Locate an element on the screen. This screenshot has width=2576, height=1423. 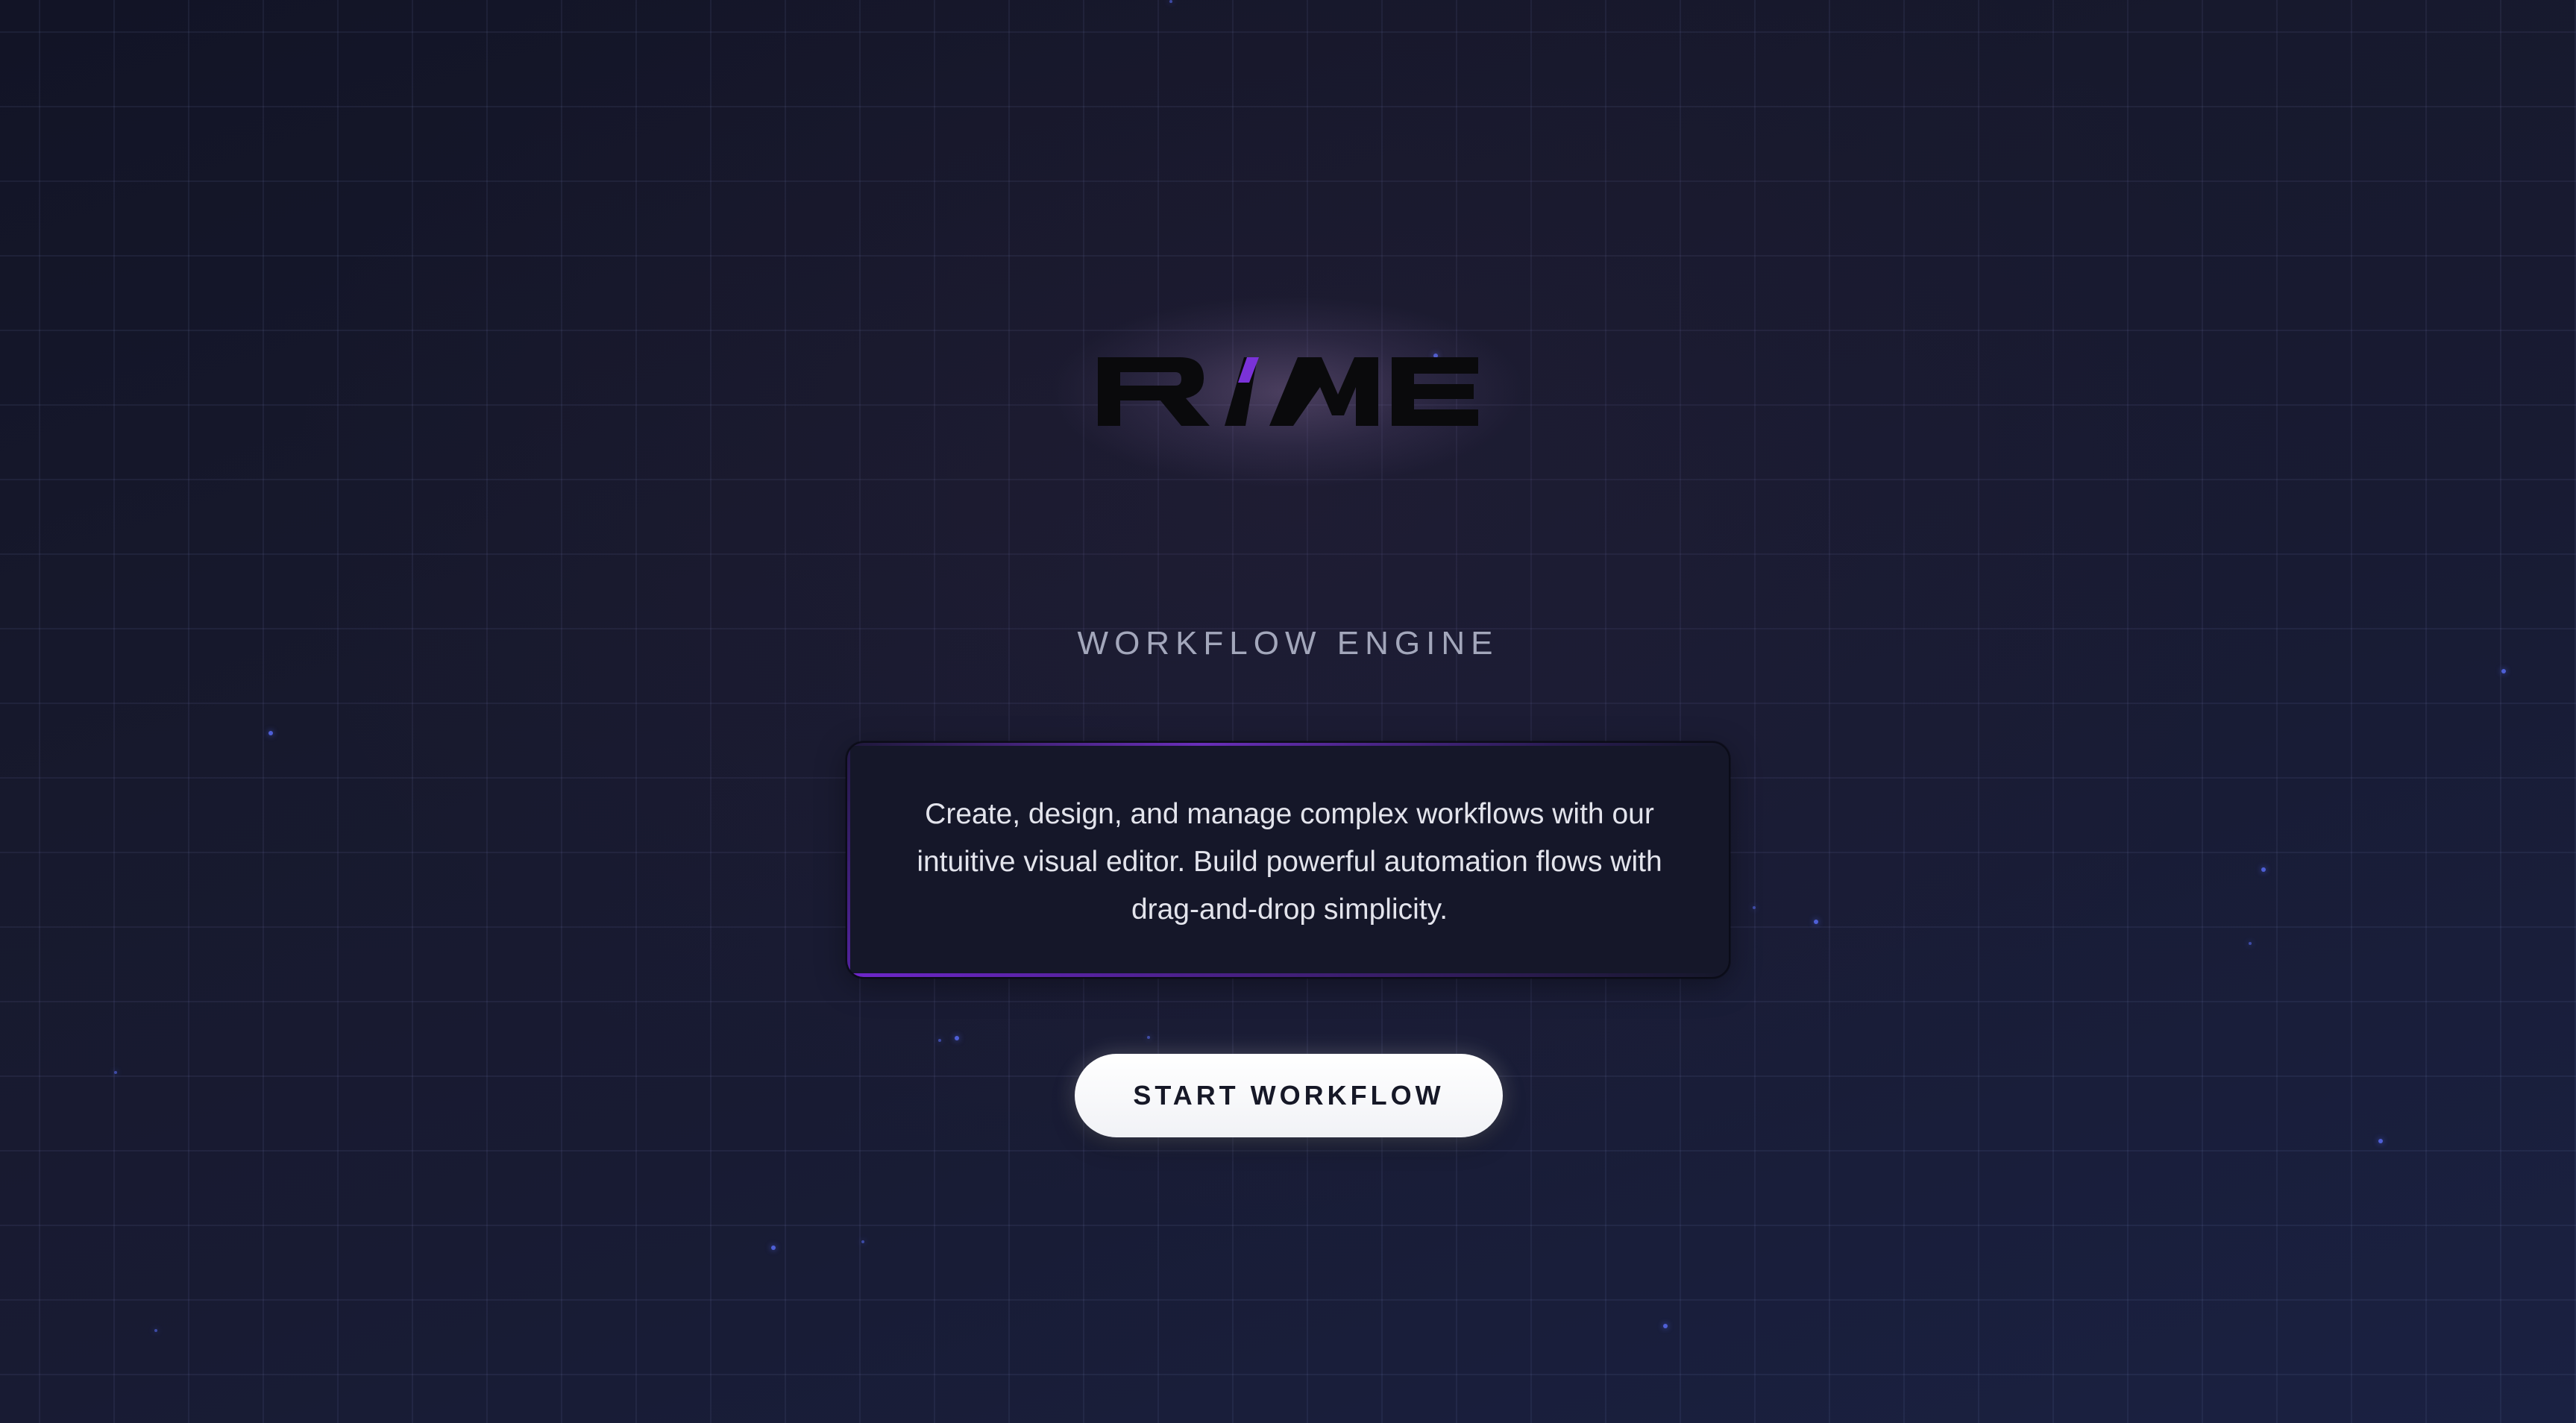
rime-logo-icon is located at coordinates (1288, 391).